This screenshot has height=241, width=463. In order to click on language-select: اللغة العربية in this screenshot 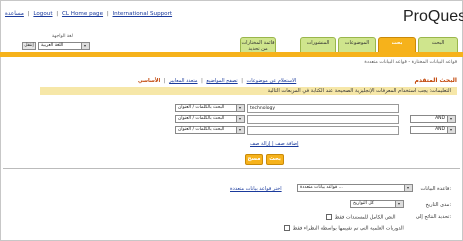, I will do `click(64, 46)`.